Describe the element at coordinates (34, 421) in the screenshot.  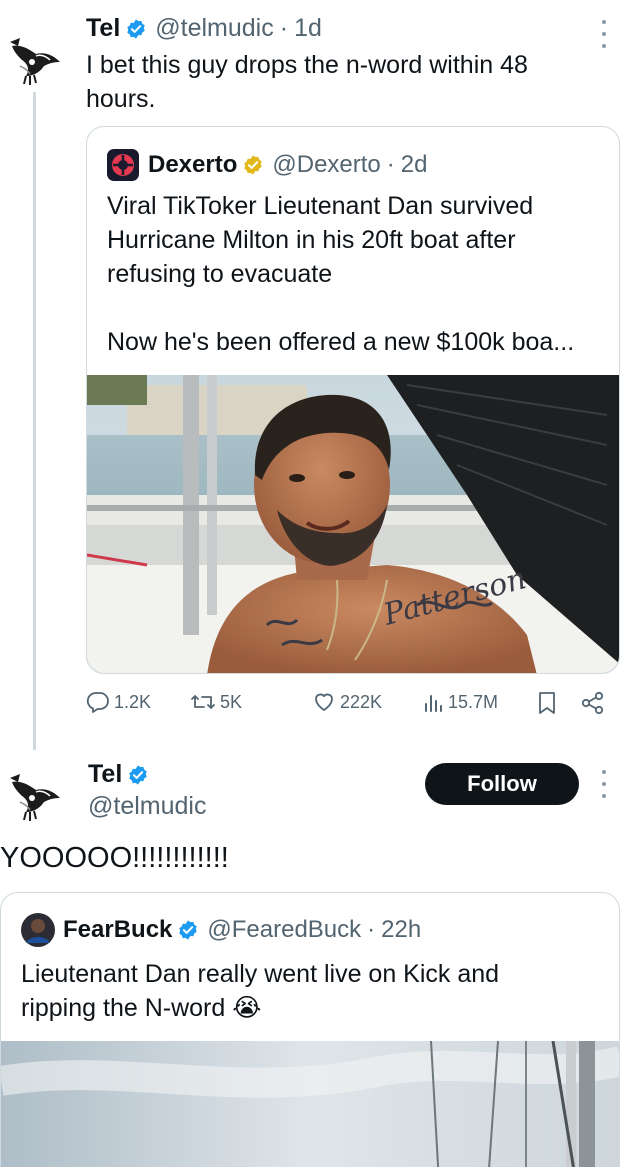
I see `thread-line` at that location.